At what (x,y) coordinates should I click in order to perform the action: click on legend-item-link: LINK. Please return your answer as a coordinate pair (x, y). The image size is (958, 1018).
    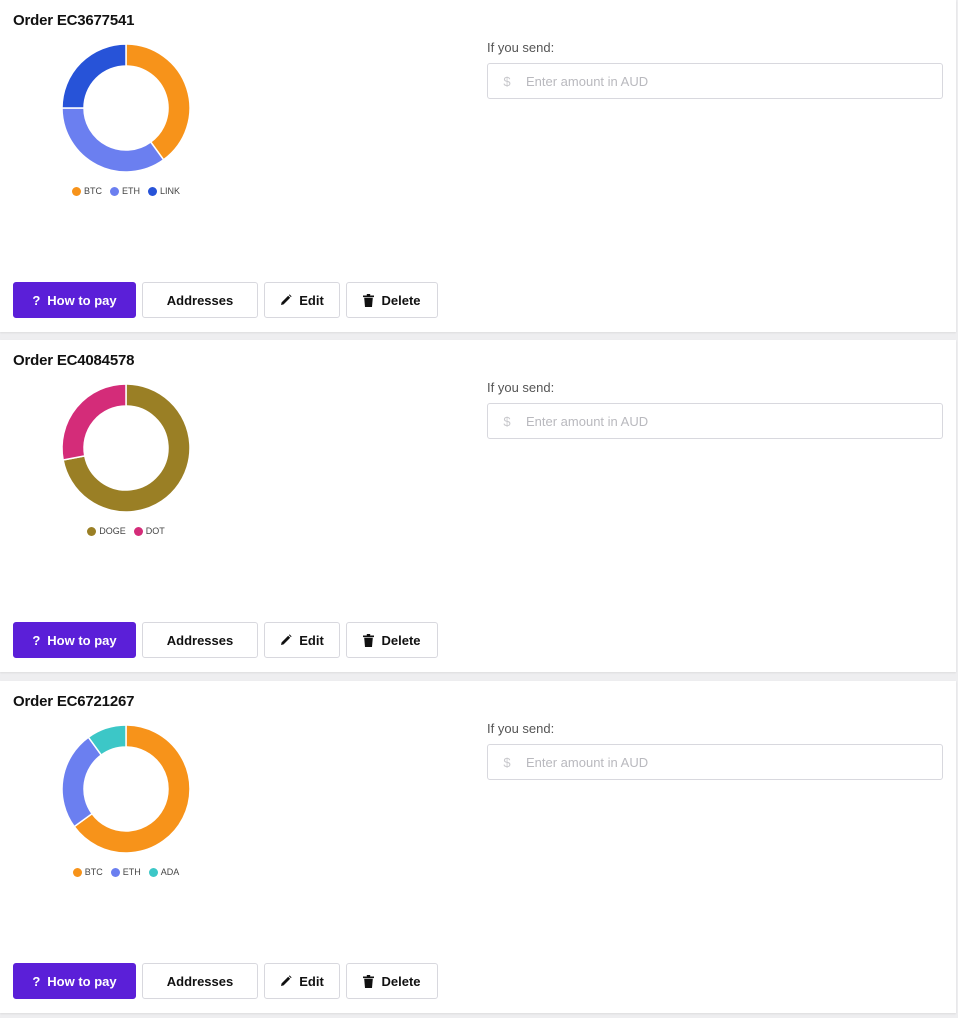
    Looking at the image, I should click on (163, 191).